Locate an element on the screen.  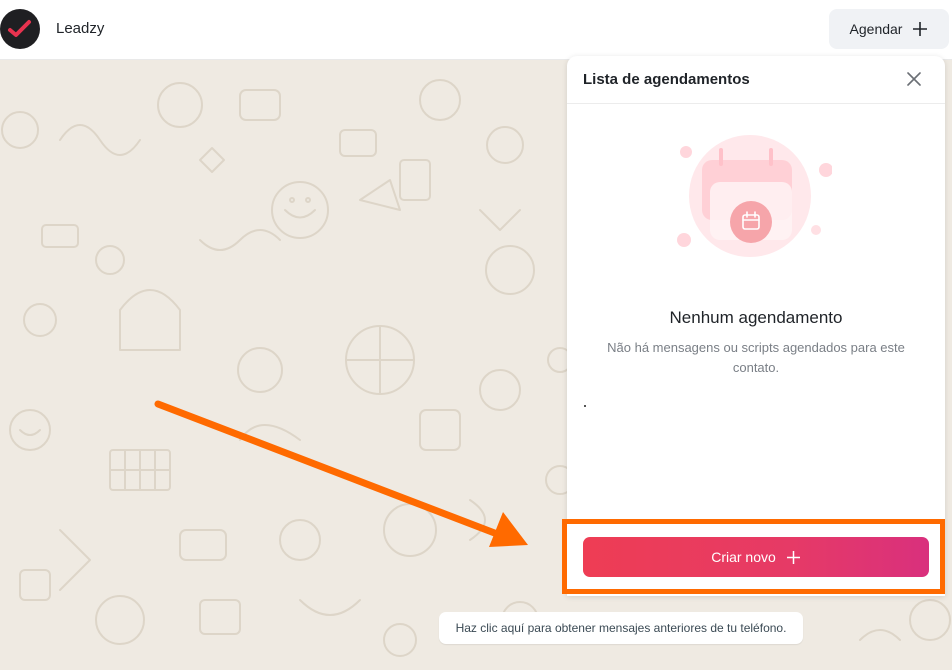
create-new-label: Criar novo is located at coordinates (743, 557).